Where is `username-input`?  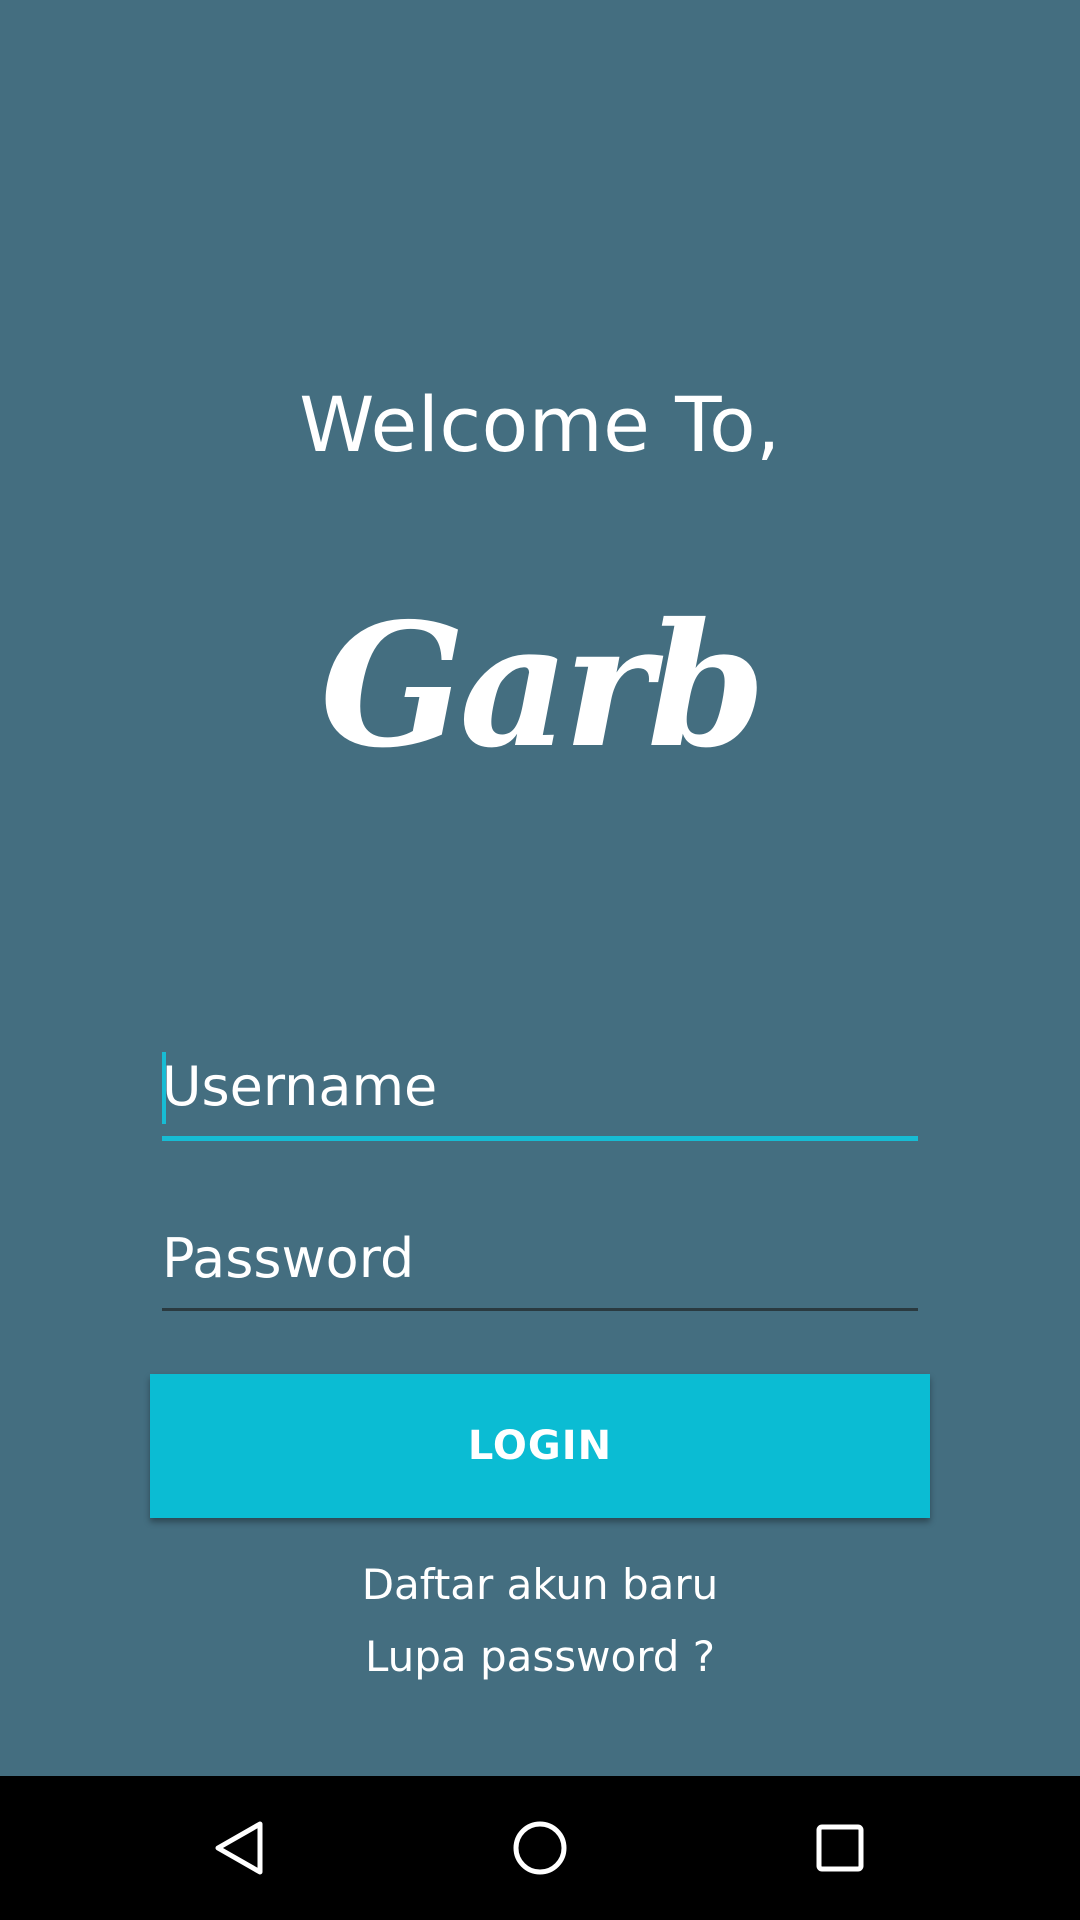
username-input is located at coordinates (540, 1086).